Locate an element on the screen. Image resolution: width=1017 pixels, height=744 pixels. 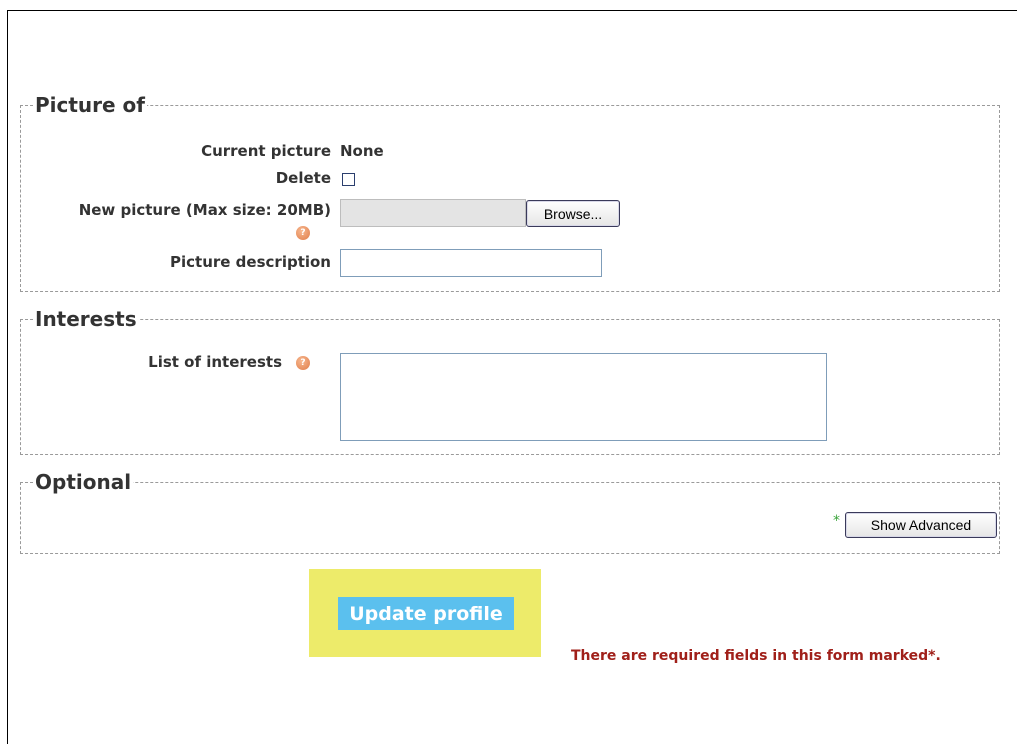
interests-section-legend: Interests is located at coordinates (86, 319).